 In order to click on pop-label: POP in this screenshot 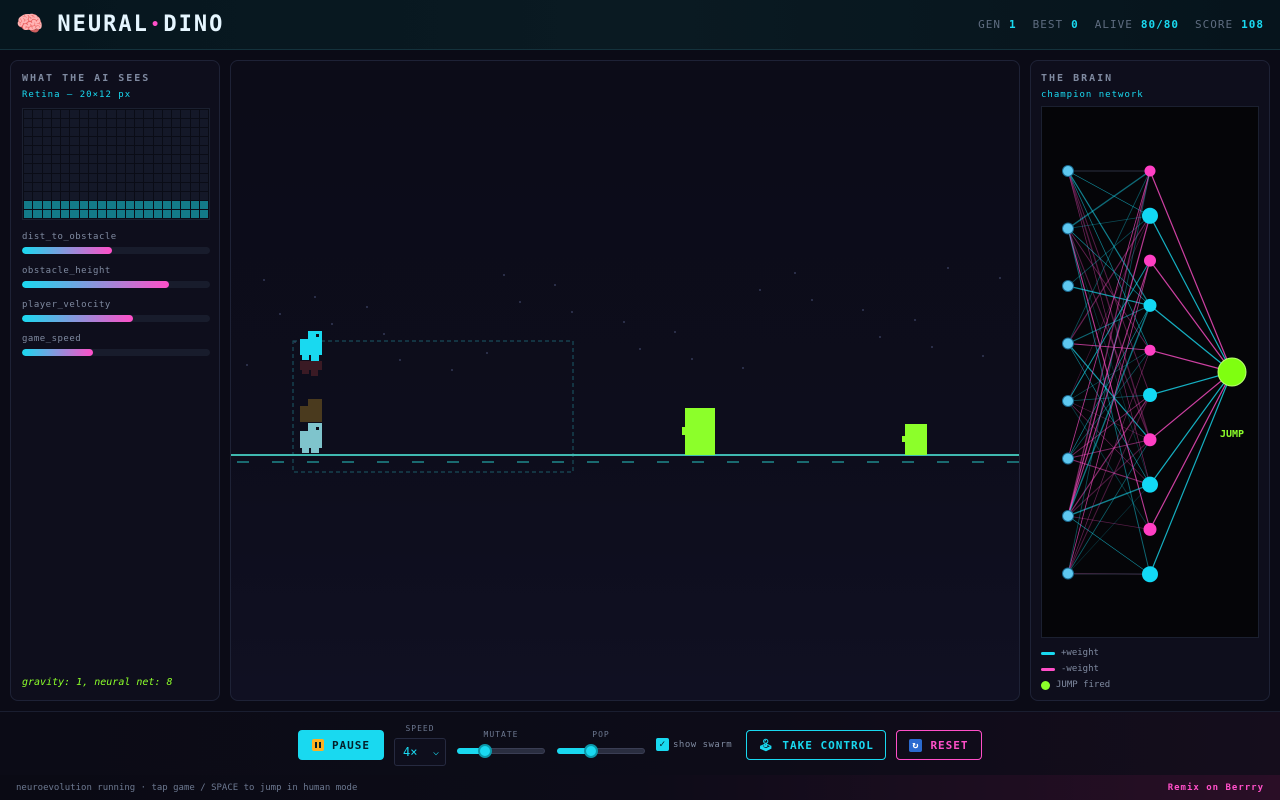, I will do `click(601, 734)`.